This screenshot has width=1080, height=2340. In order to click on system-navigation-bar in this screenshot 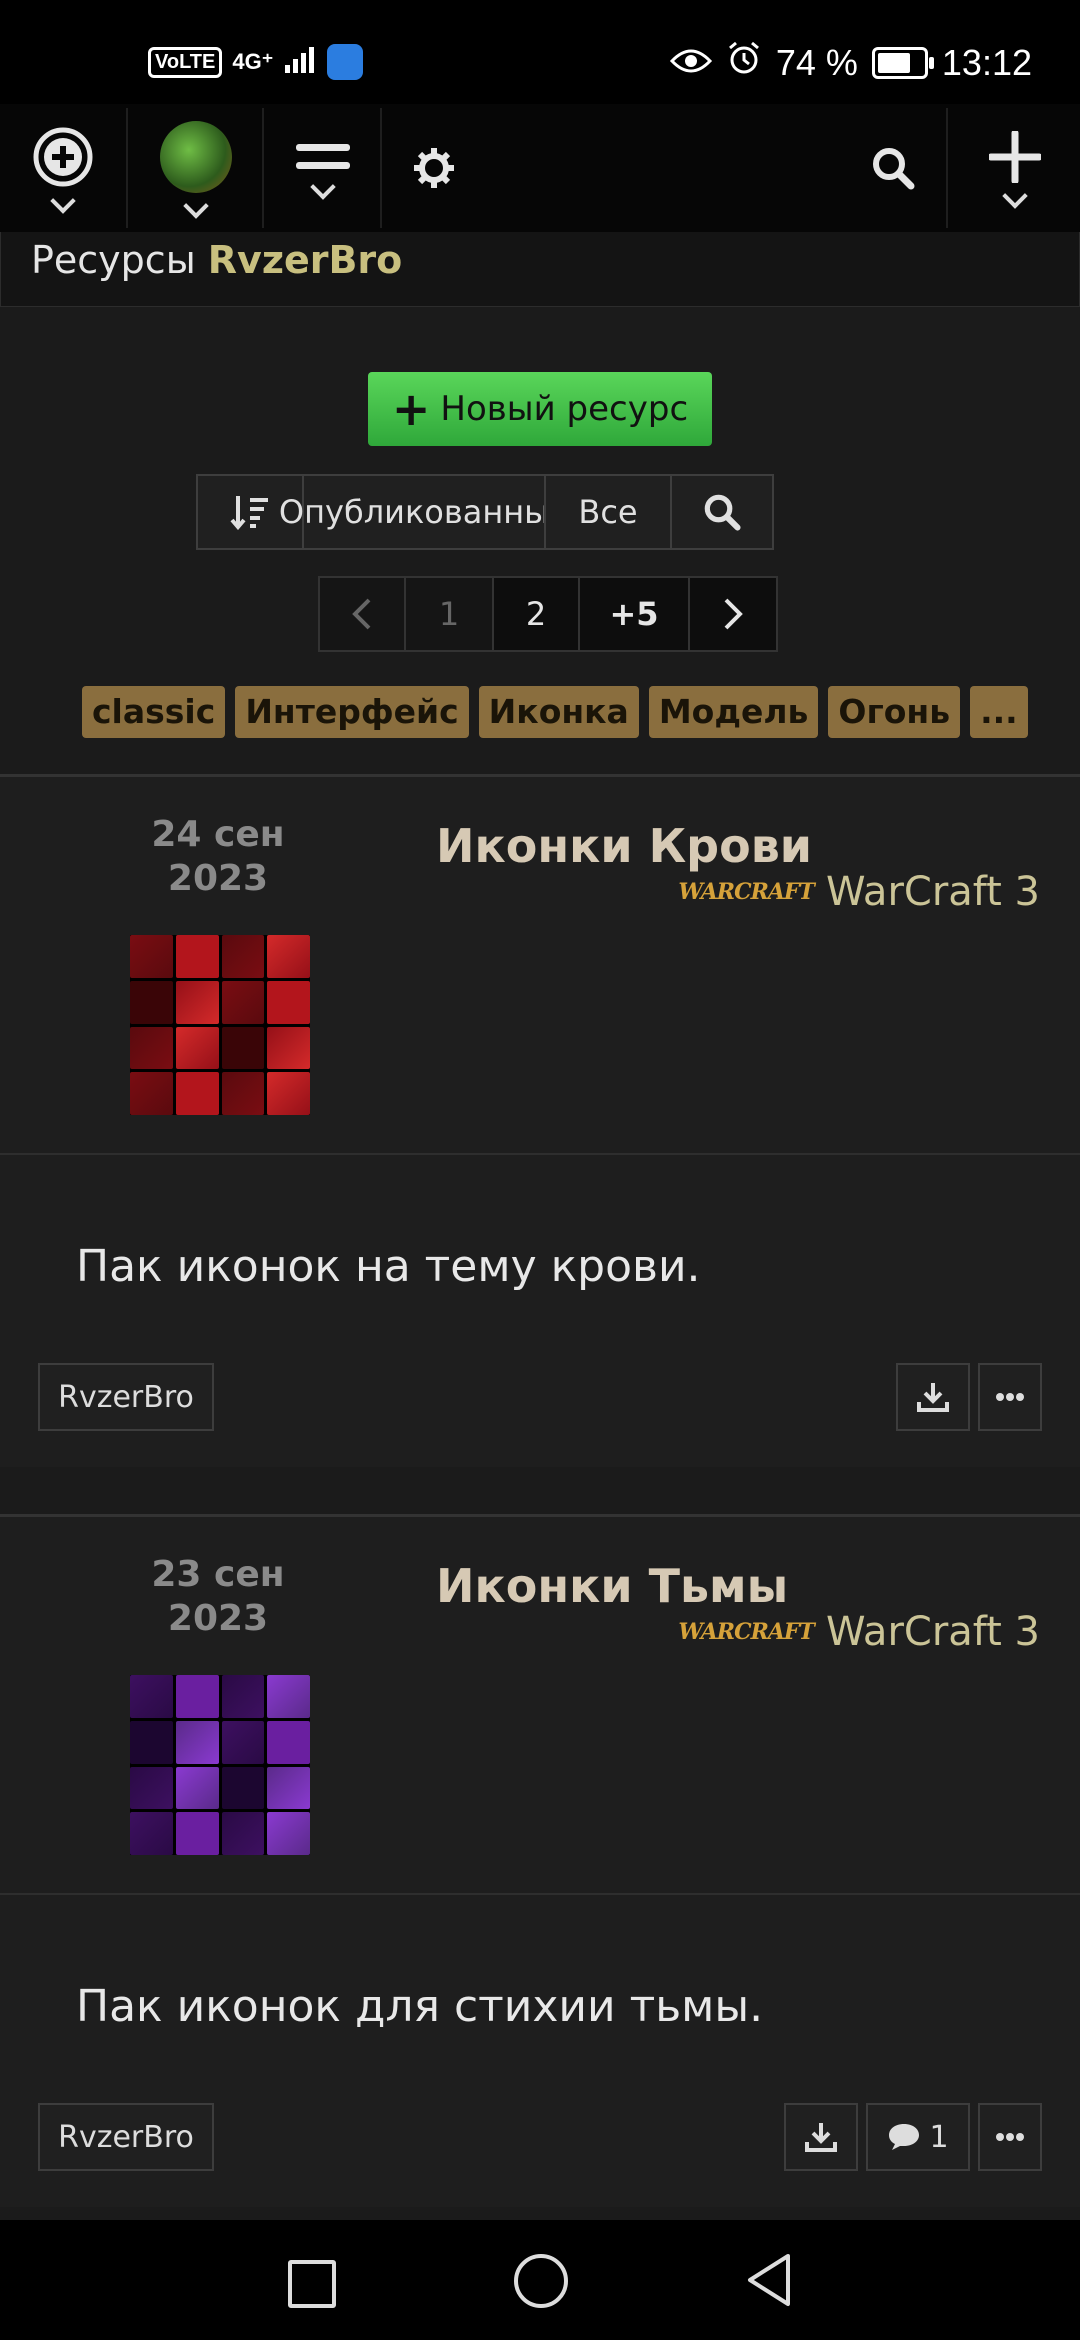, I will do `click(540, 2280)`.